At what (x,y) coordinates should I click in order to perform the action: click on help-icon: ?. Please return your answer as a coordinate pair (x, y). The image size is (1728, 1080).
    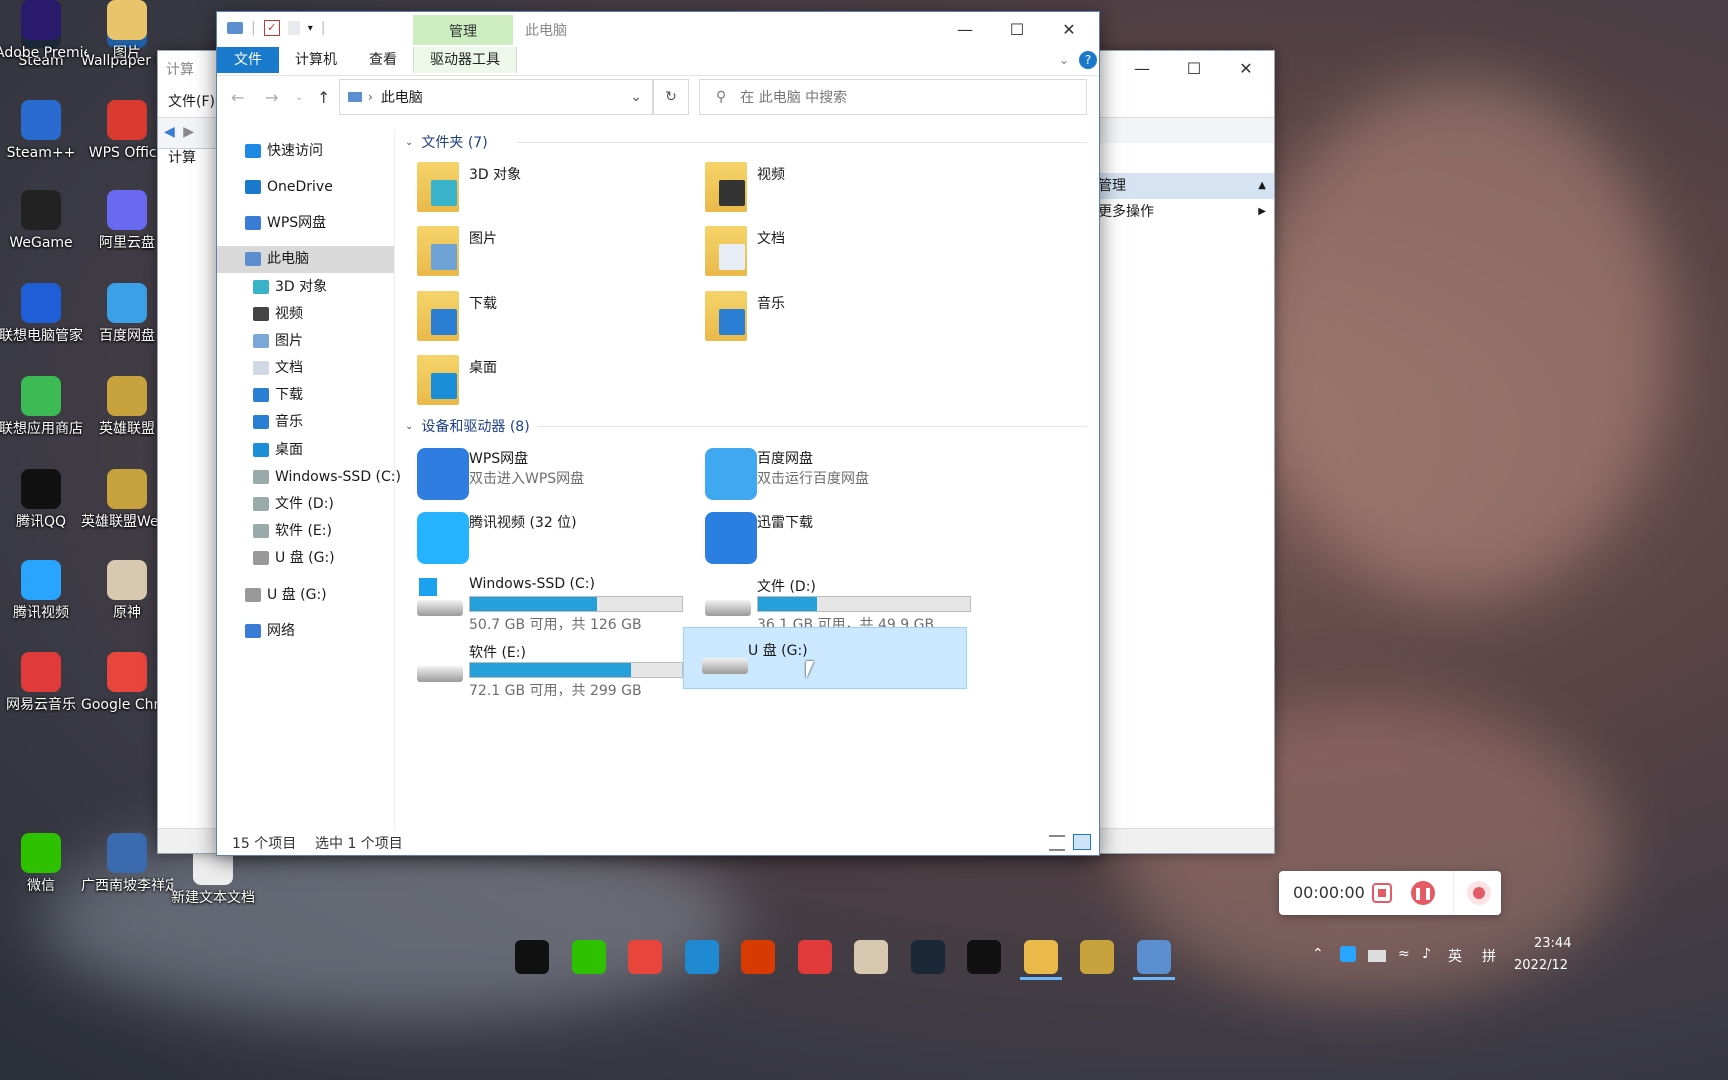
    Looking at the image, I should click on (1088, 60).